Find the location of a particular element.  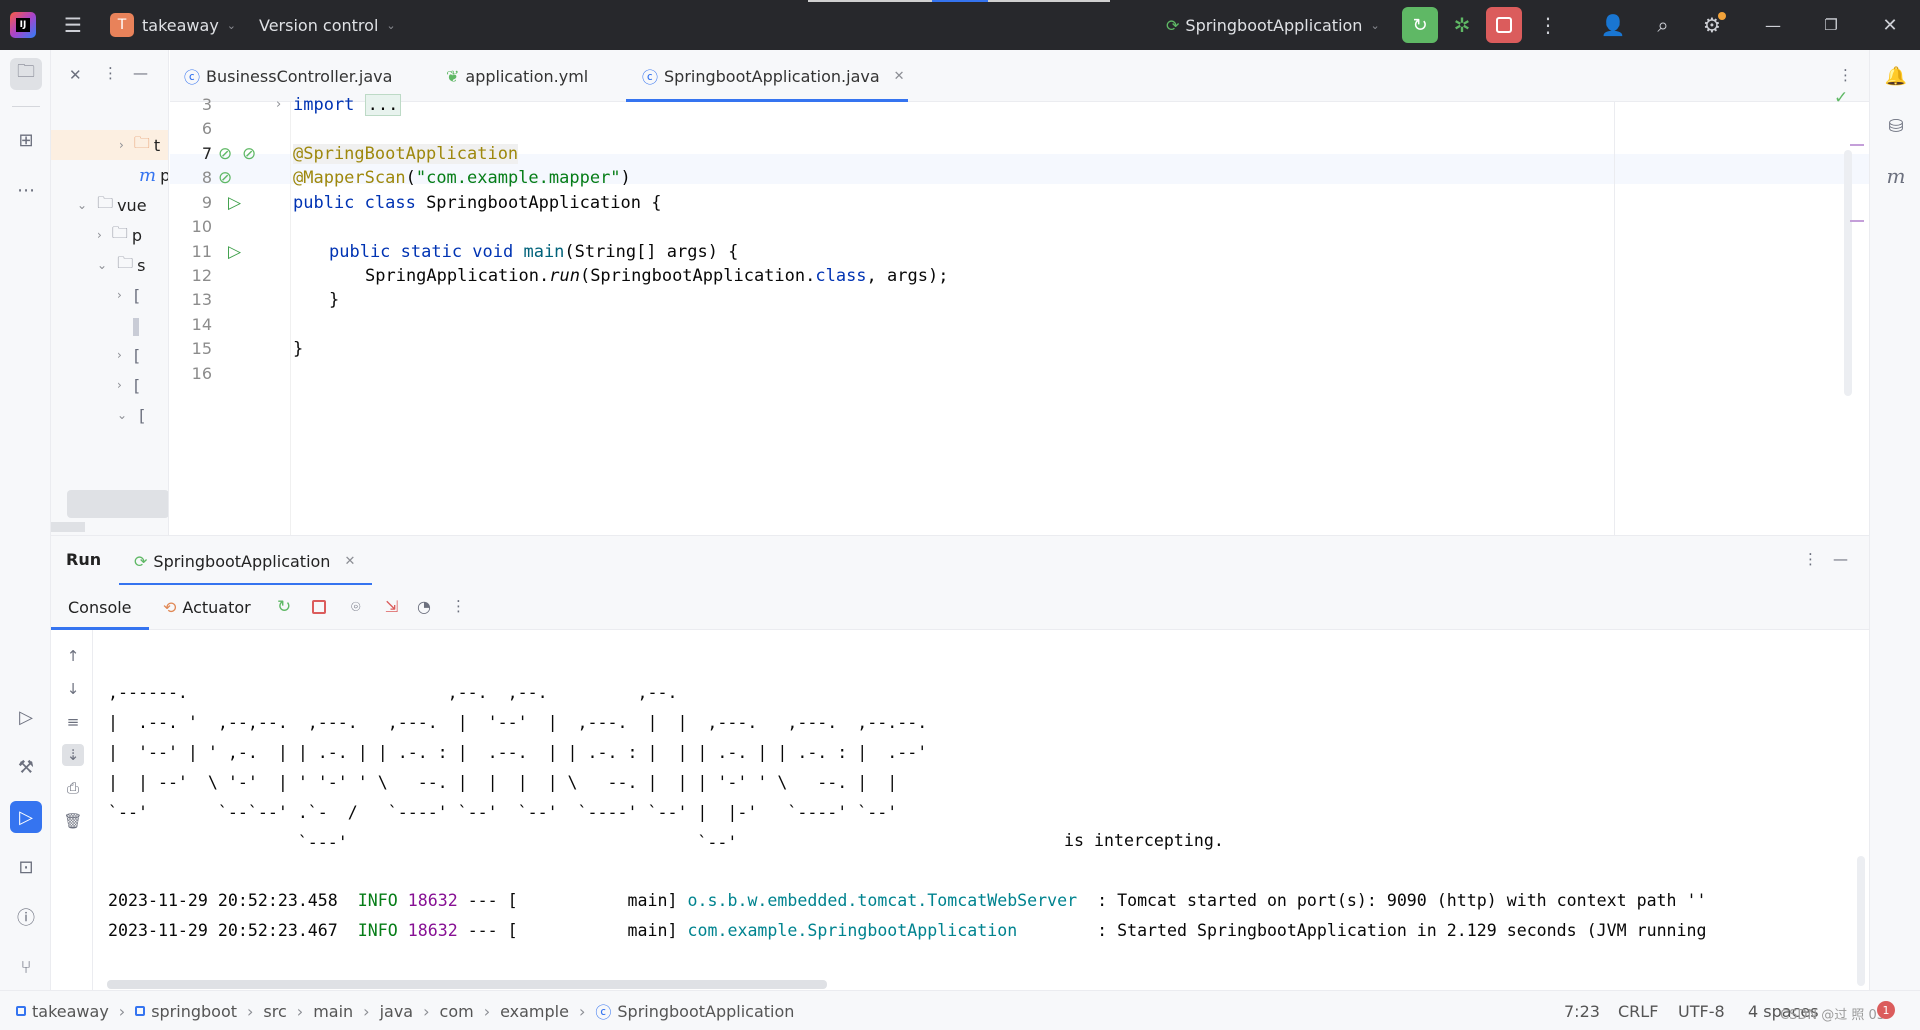

editor-scrollbar is located at coordinates (1848, 273).